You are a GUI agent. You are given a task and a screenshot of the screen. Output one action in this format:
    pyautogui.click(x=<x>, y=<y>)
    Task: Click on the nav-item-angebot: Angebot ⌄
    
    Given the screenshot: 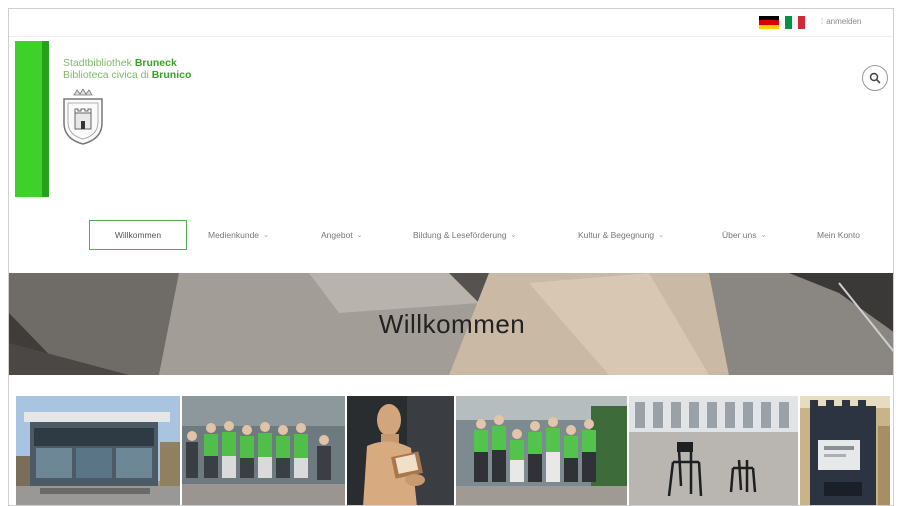 What is the action you would take?
    pyautogui.click(x=342, y=235)
    